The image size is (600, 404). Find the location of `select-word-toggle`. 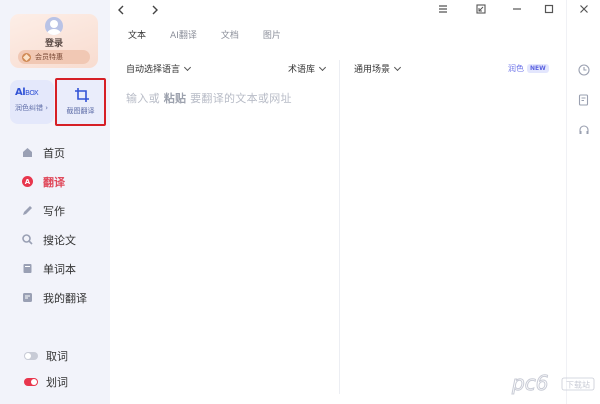

select-word-toggle is located at coordinates (31, 382).